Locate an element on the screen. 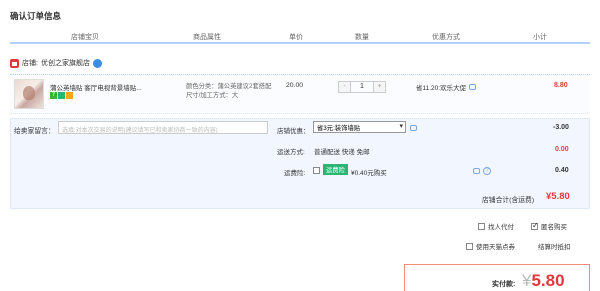 The height and width of the screenshot is (291, 600). comment-icon is located at coordinates (473, 87).